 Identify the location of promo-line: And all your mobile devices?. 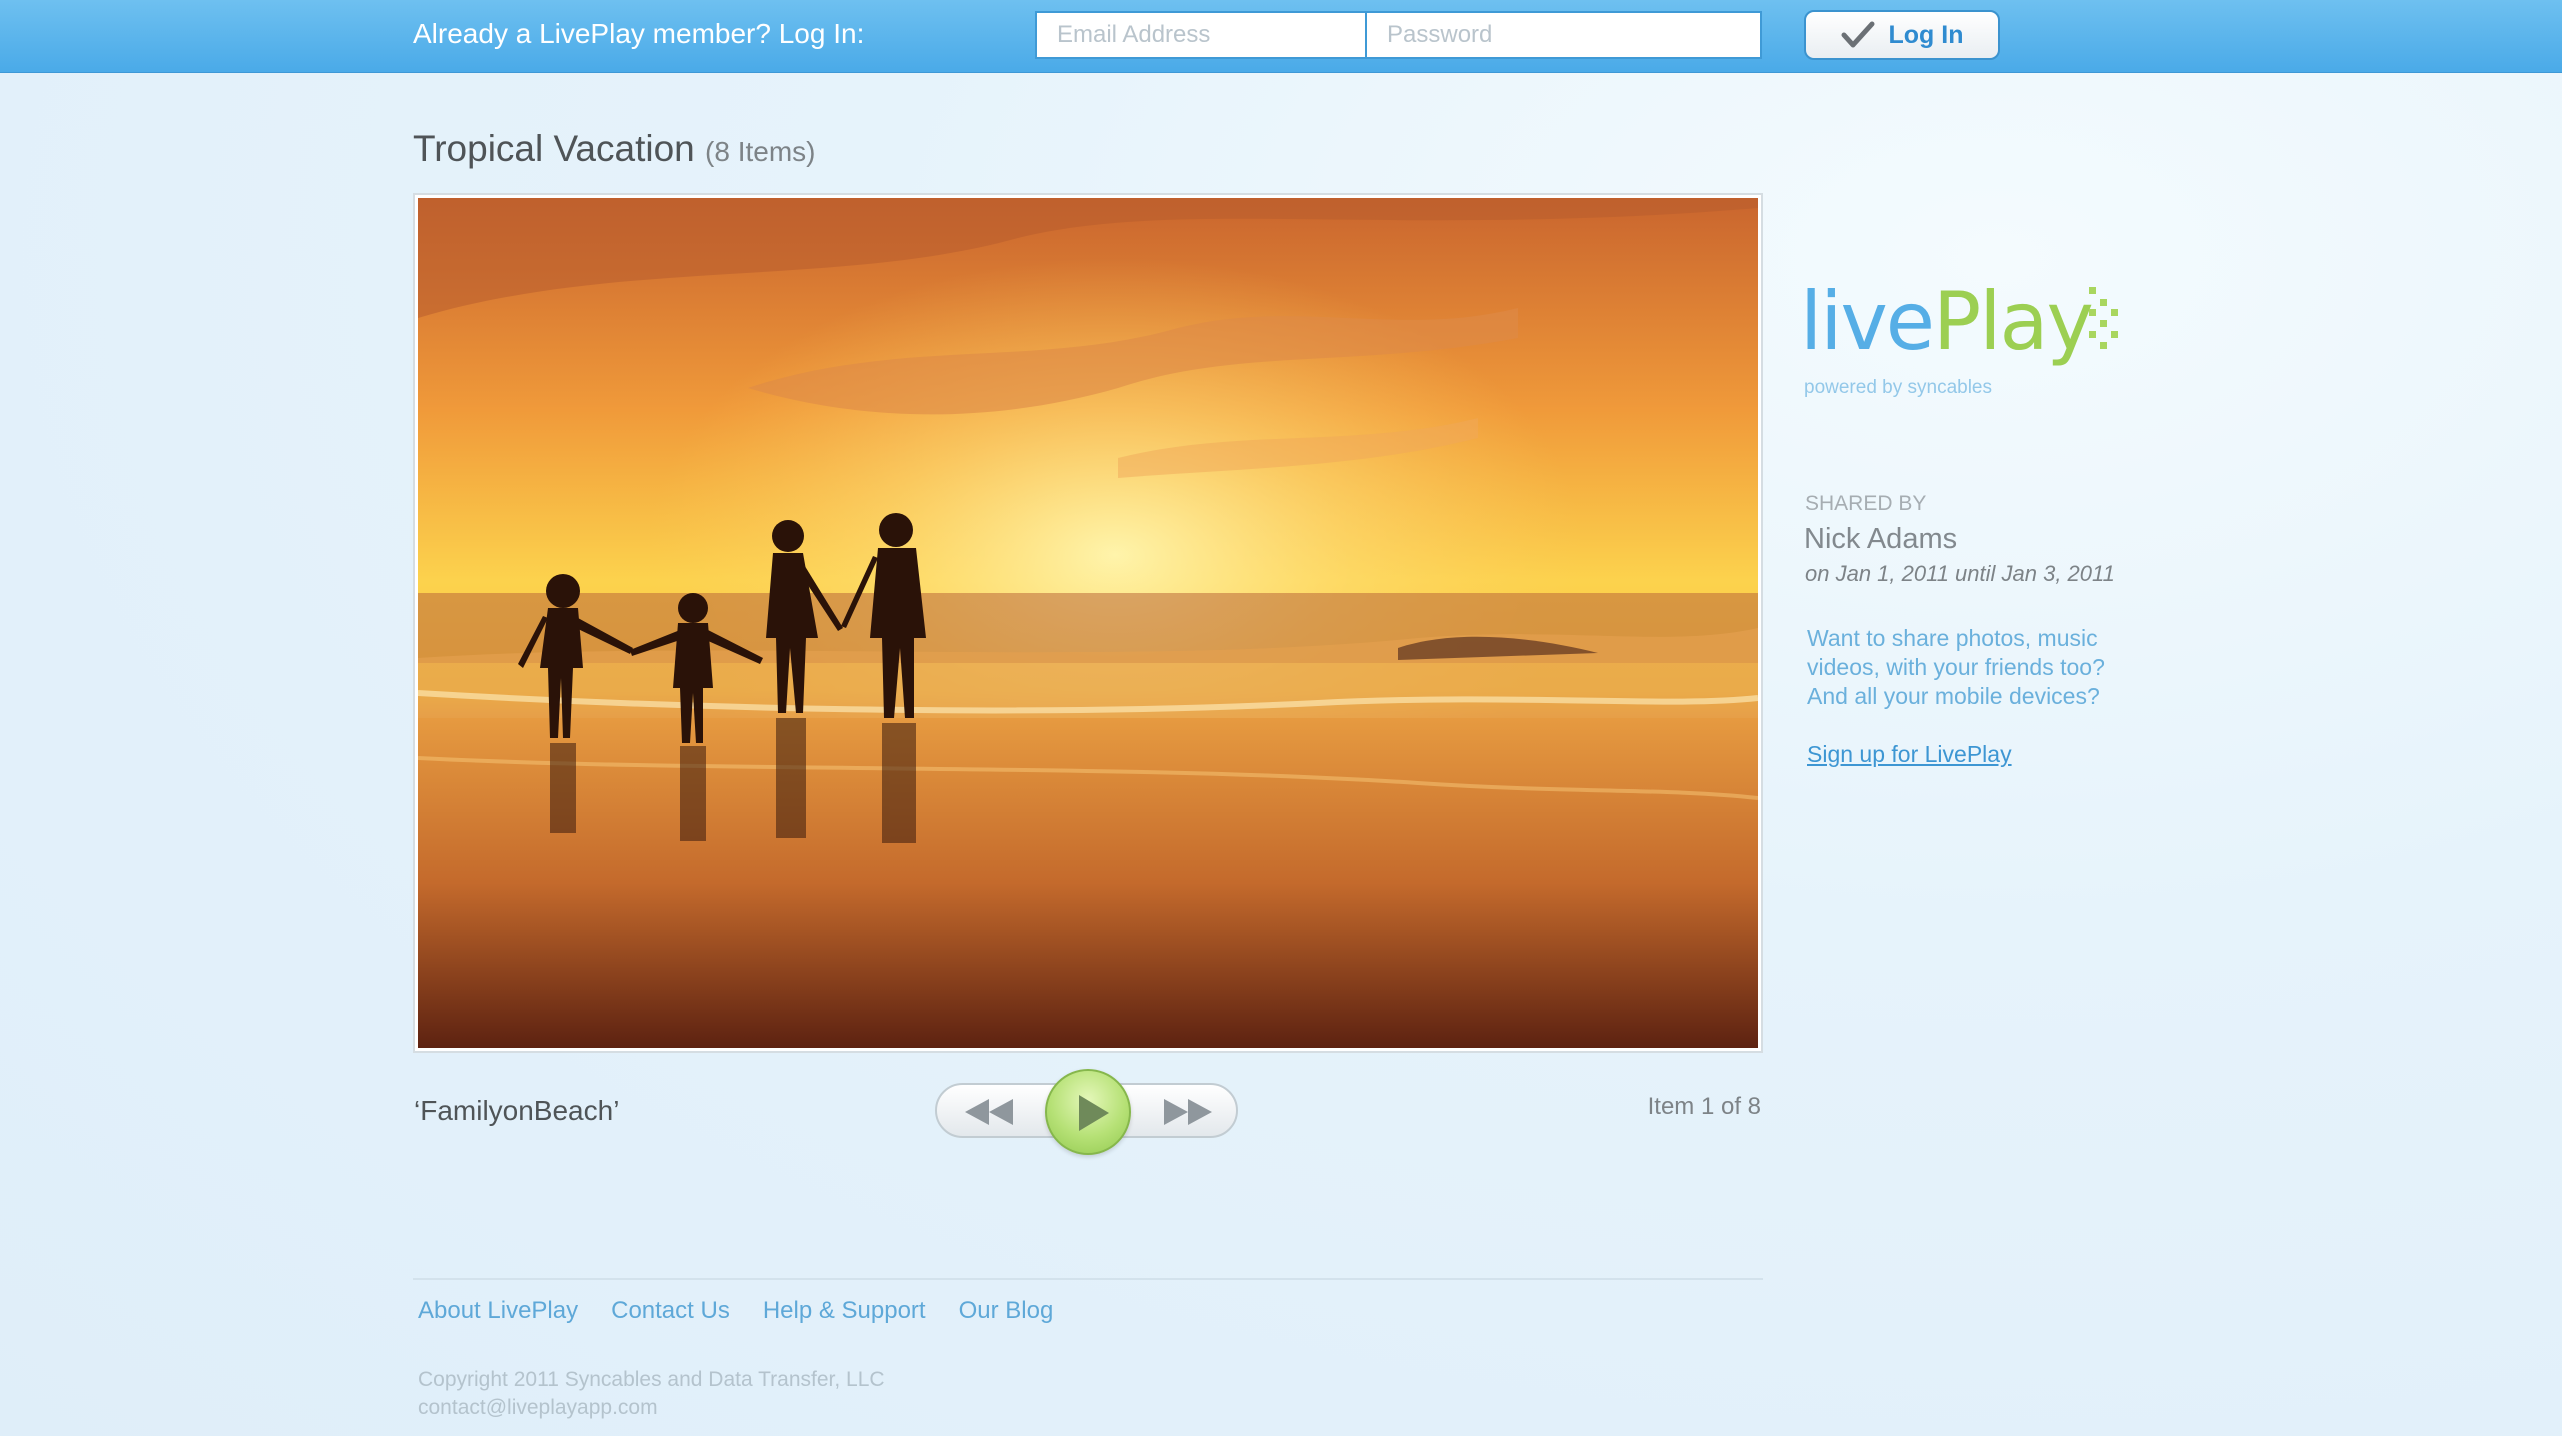
(1953, 696).